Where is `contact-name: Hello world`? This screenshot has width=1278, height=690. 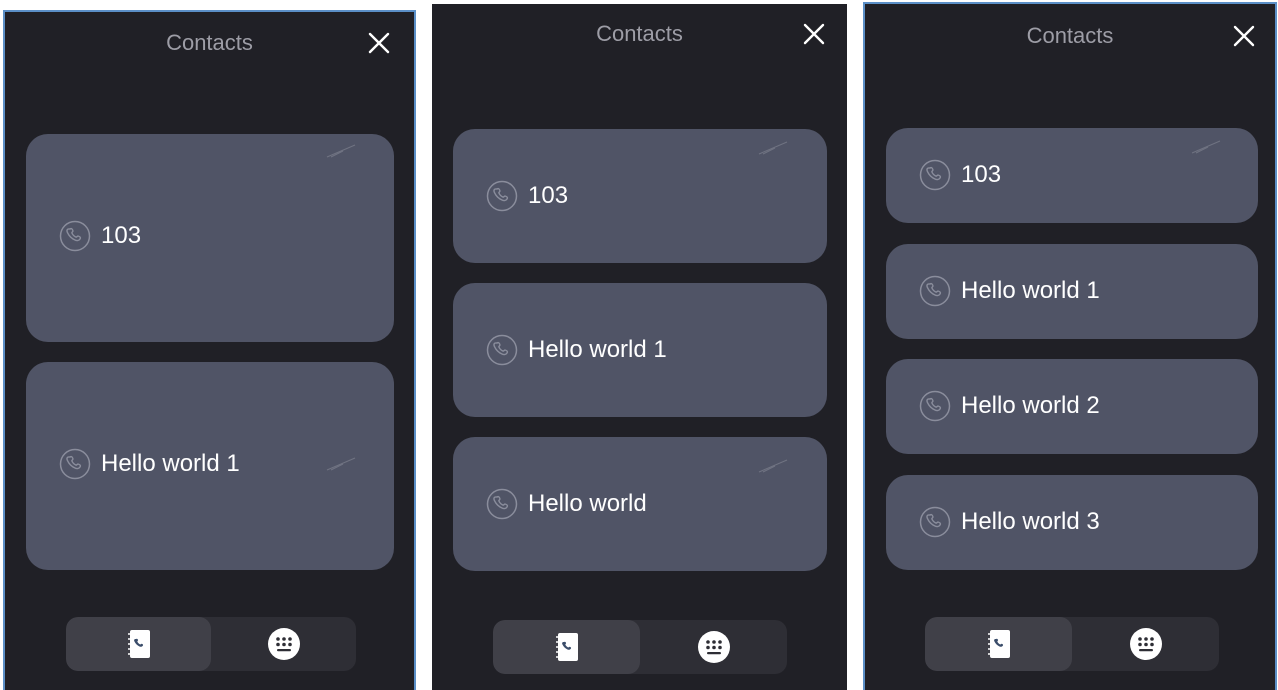
contact-name: Hello world is located at coordinates (587, 503).